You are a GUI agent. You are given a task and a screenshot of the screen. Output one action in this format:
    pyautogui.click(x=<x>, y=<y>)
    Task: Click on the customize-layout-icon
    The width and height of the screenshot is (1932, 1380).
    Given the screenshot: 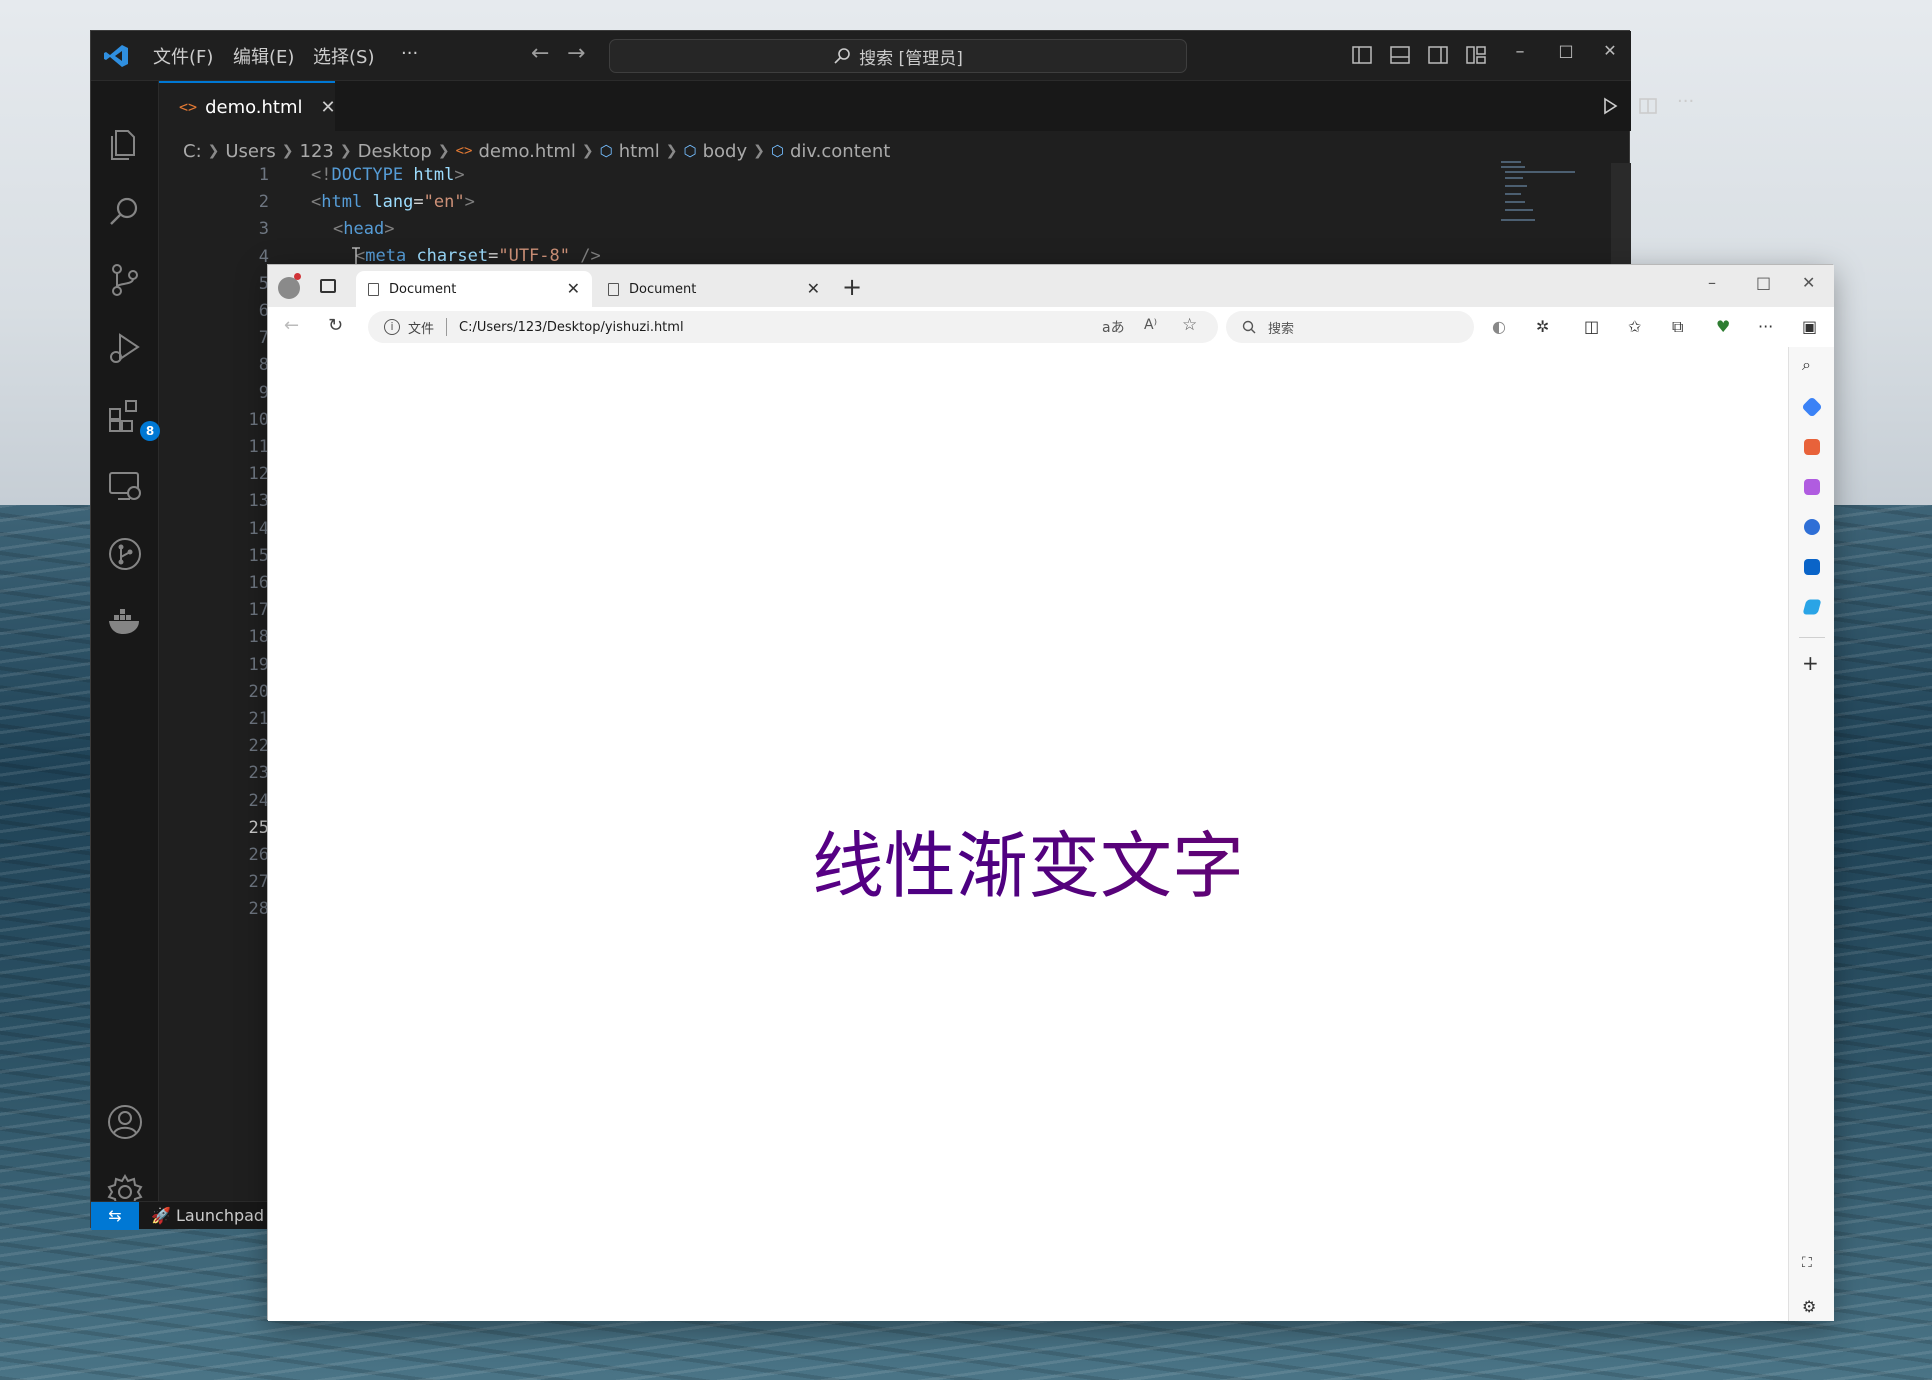 What is the action you would take?
    pyautogui.click(x=1476, y=55)
    